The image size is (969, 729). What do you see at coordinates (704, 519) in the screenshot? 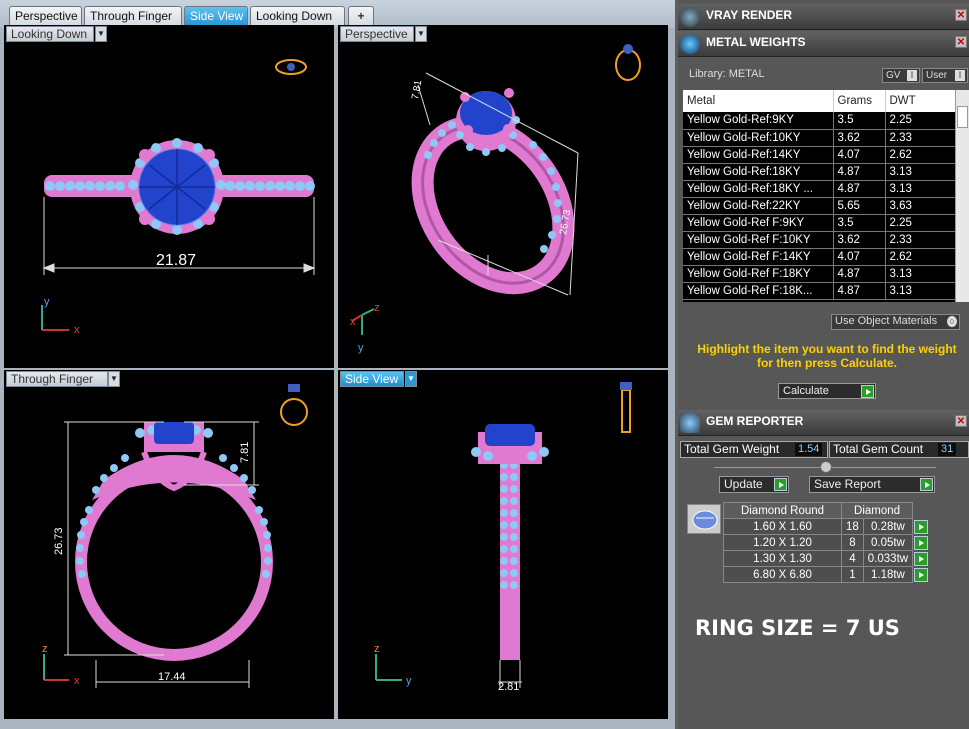
I see `diamond-round-icon` at bounding box center [704, 519].